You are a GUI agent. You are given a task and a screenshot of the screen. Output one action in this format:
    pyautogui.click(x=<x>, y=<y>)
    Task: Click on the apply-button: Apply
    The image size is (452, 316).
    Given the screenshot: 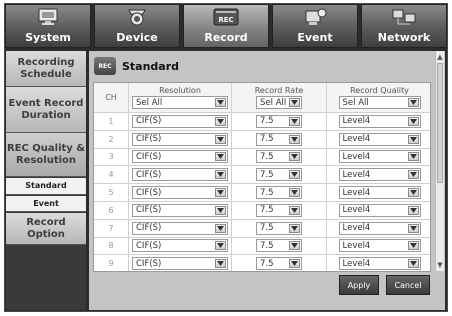 What is the action you would take?
    pyautogui.click(x=359, y=285)
    